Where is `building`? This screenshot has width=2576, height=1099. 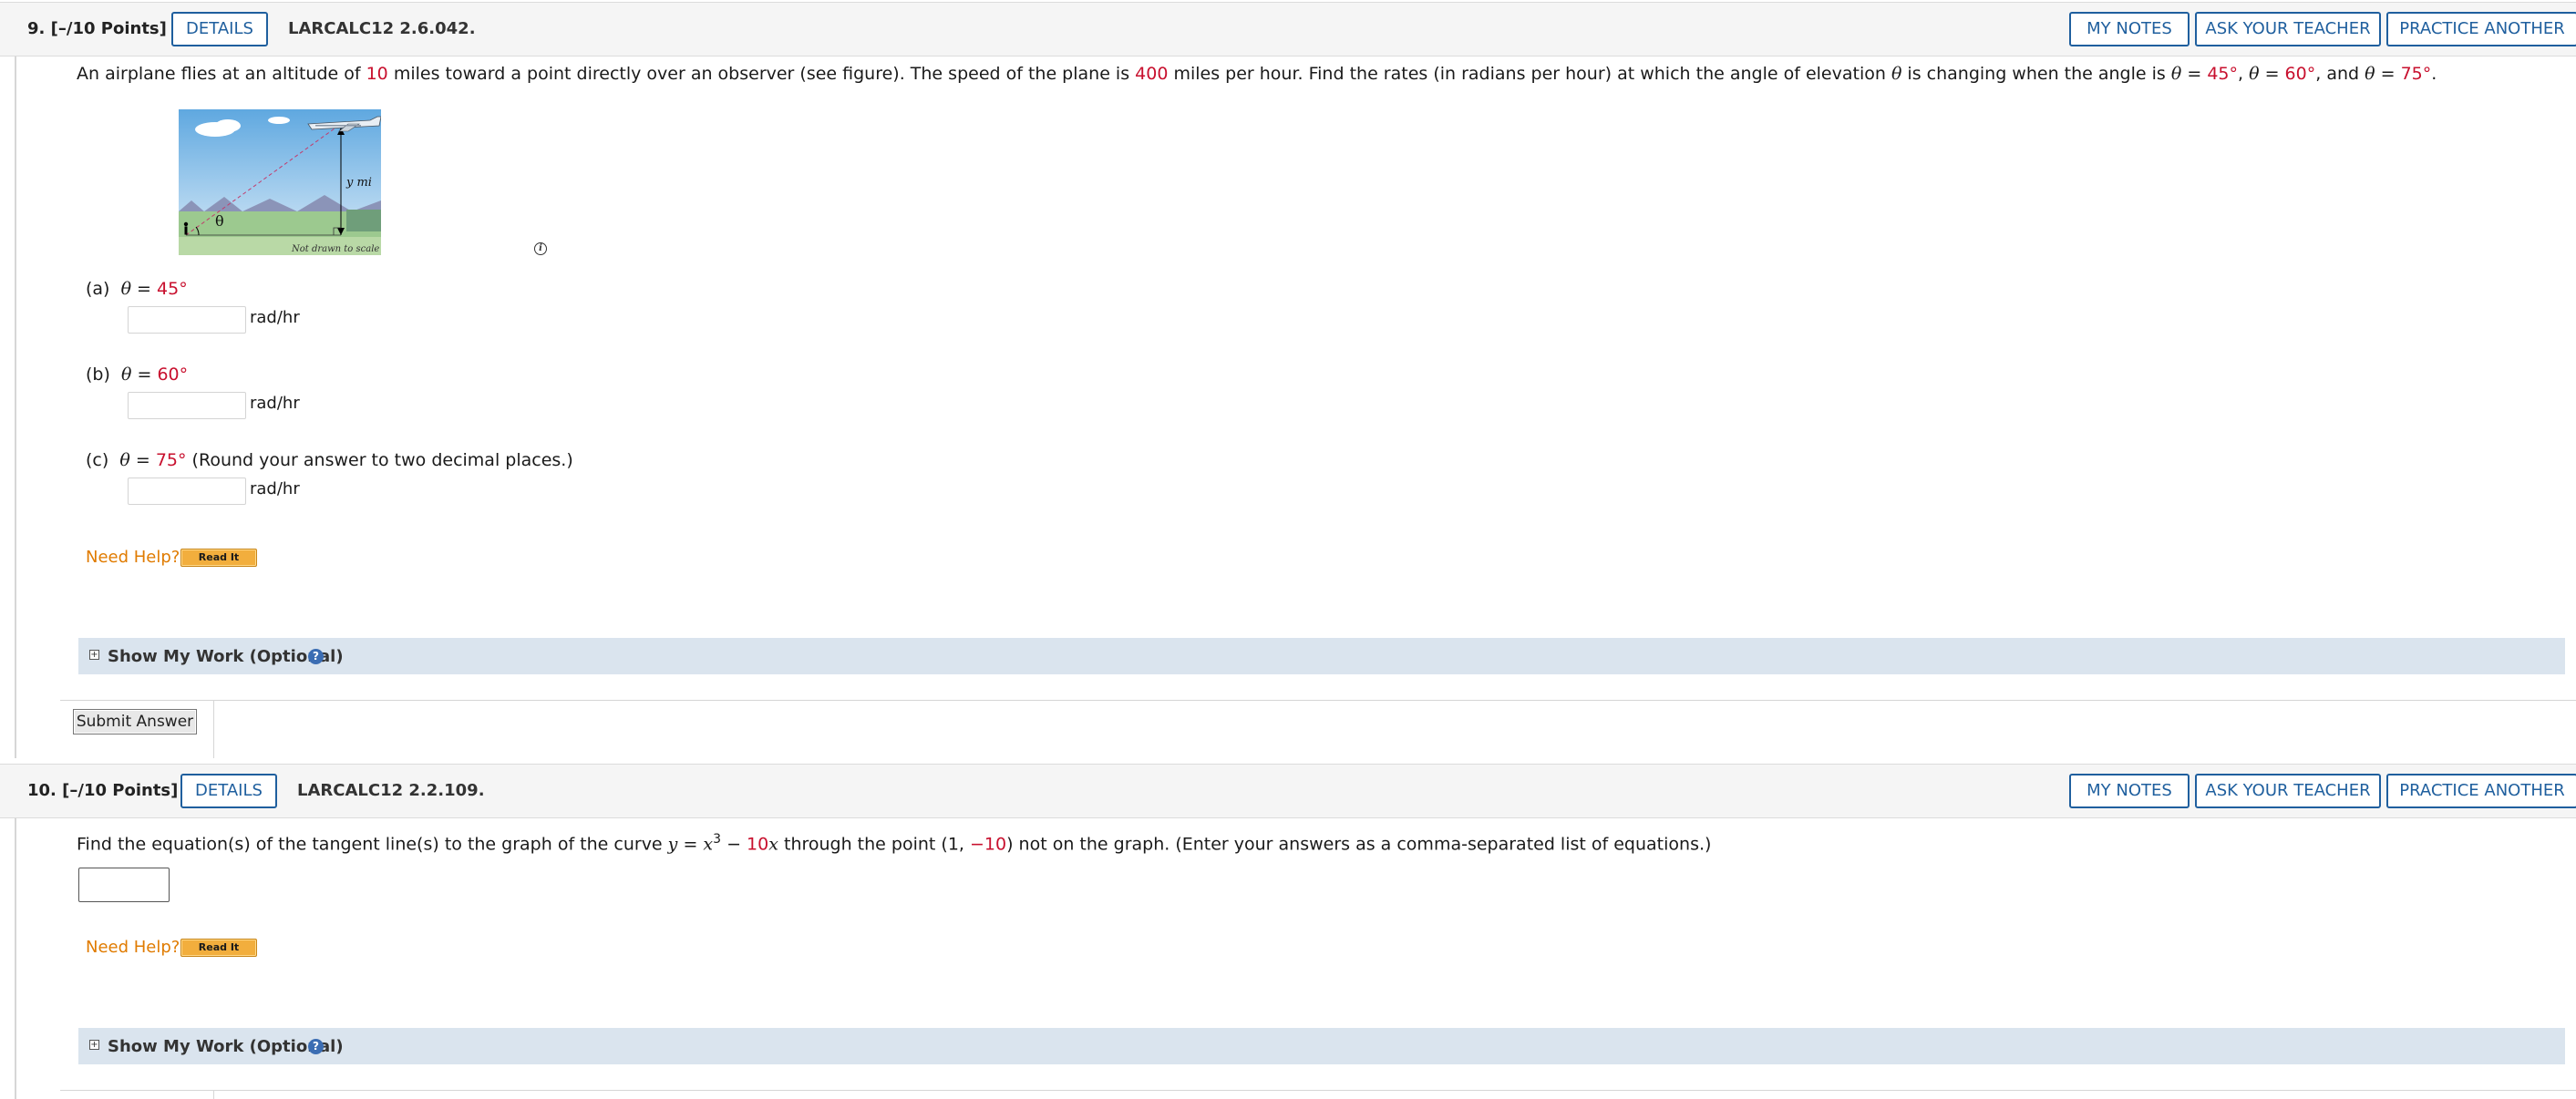
building is located at coordinates (363, 221).